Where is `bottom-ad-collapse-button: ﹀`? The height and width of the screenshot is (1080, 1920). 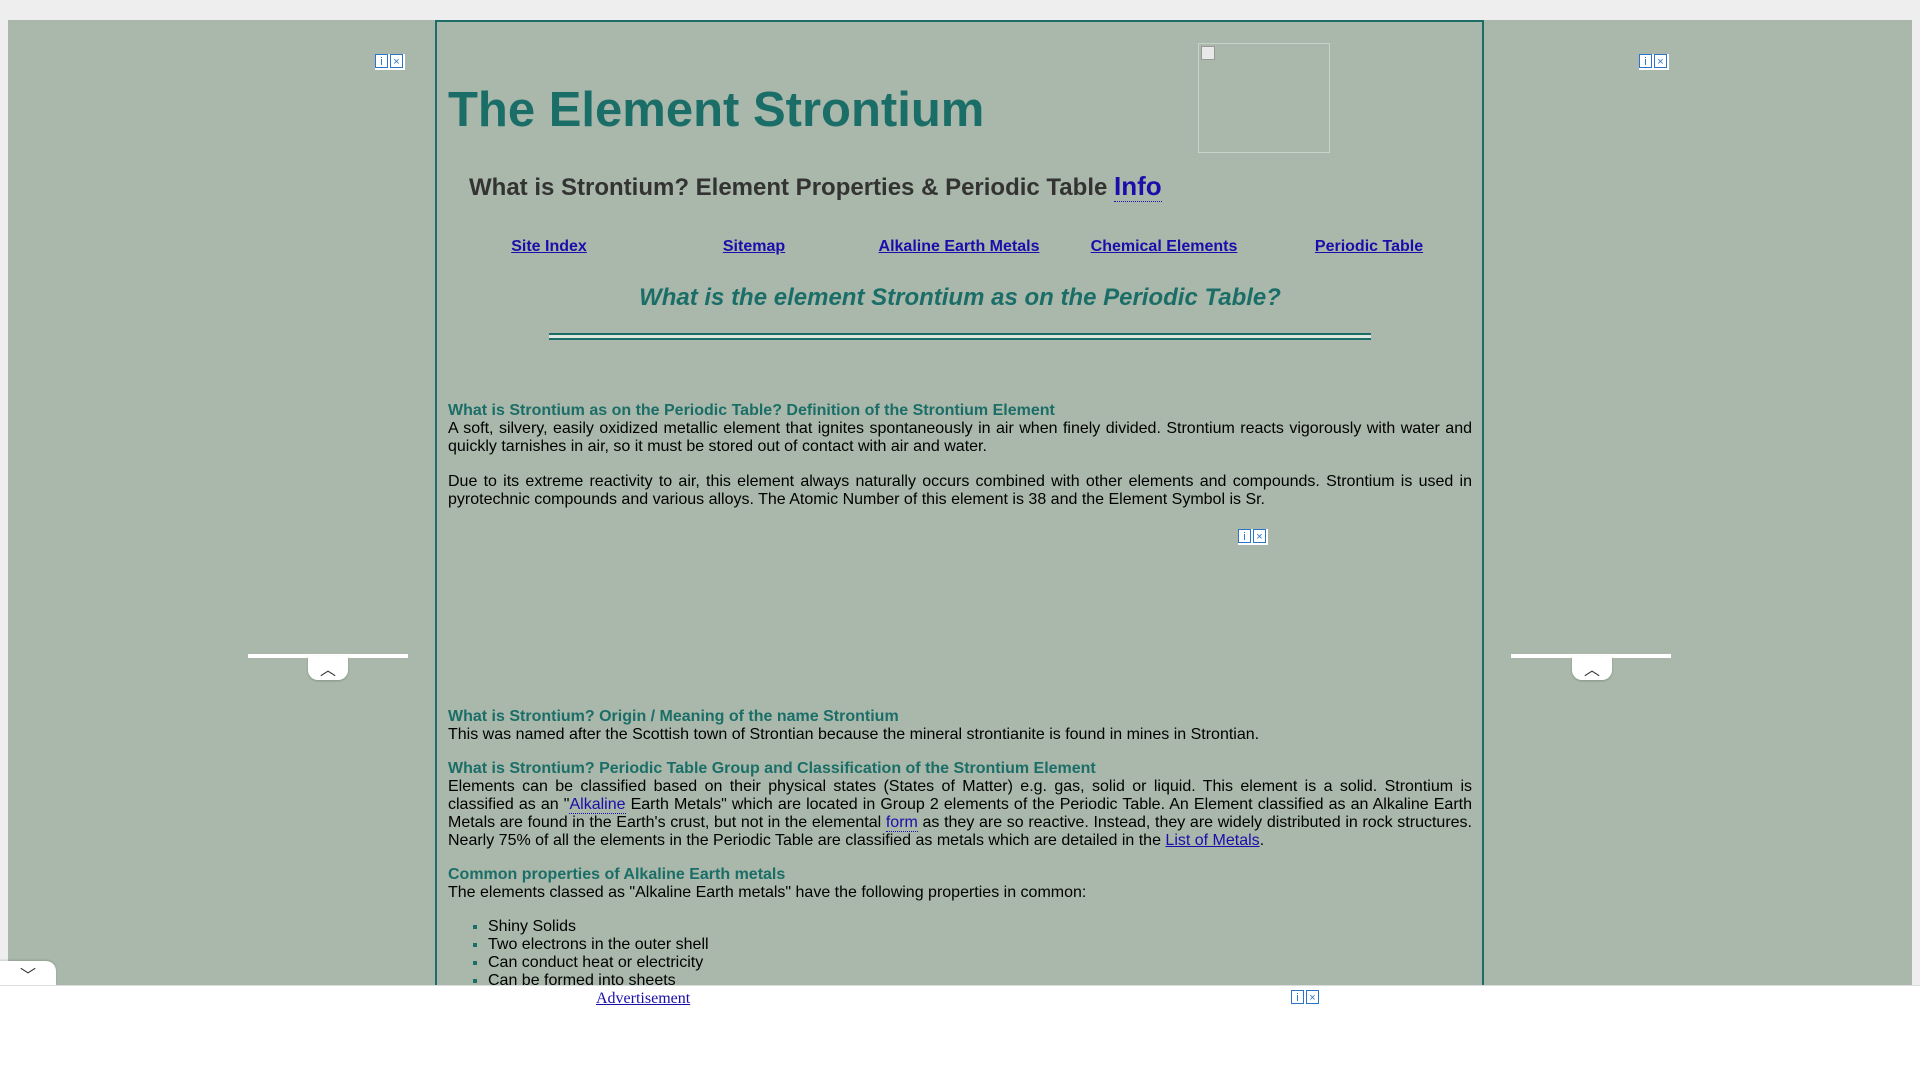
bottom-ad-collapse-button: ﹀ is located at coordinates (28, 974).